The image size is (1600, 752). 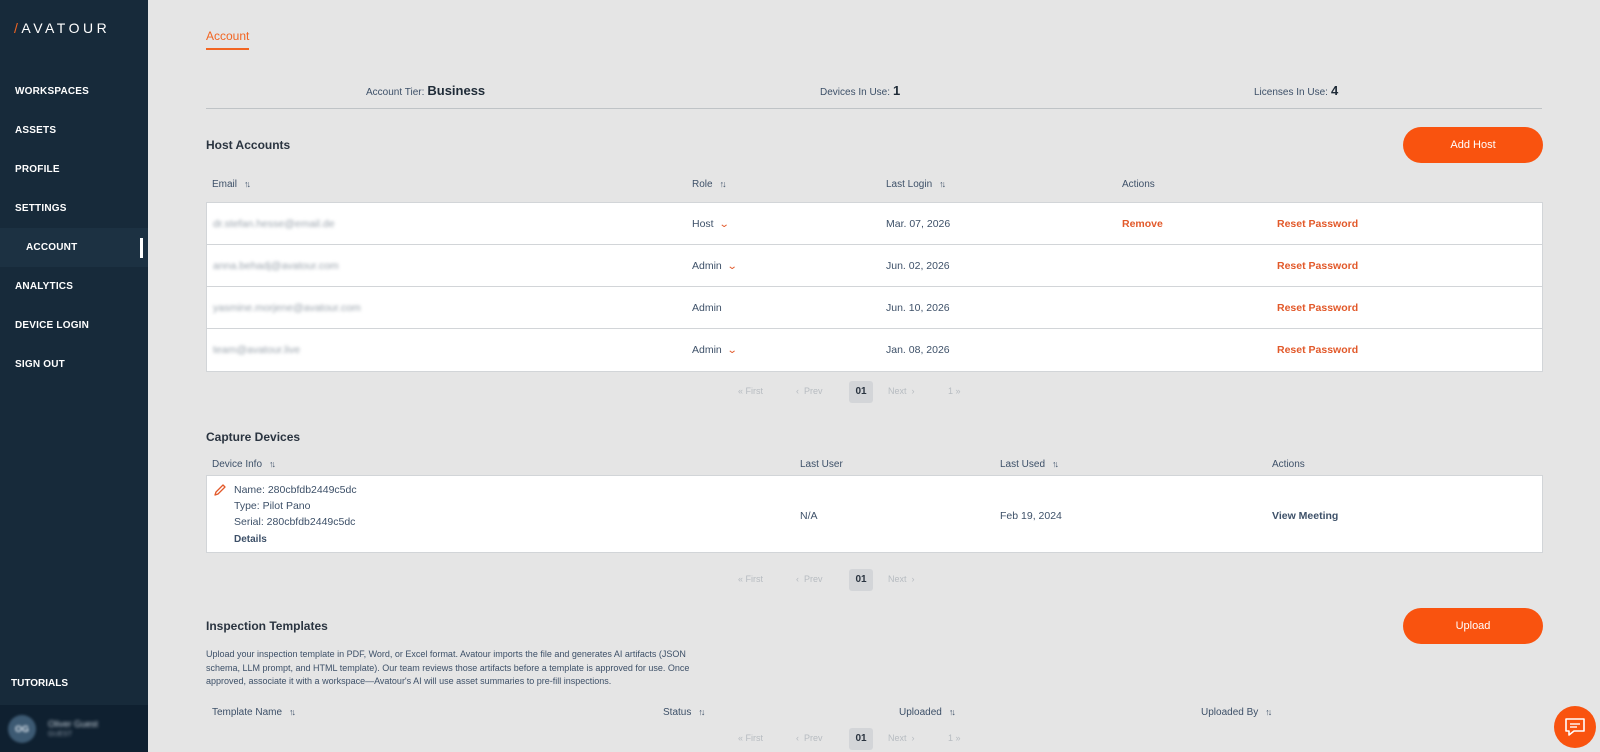 What do you see at coordinates (74, 286) in the screenshot?
I see `sidebar-item-analytics: ANALYTICS` at bounding box center [74, 286].